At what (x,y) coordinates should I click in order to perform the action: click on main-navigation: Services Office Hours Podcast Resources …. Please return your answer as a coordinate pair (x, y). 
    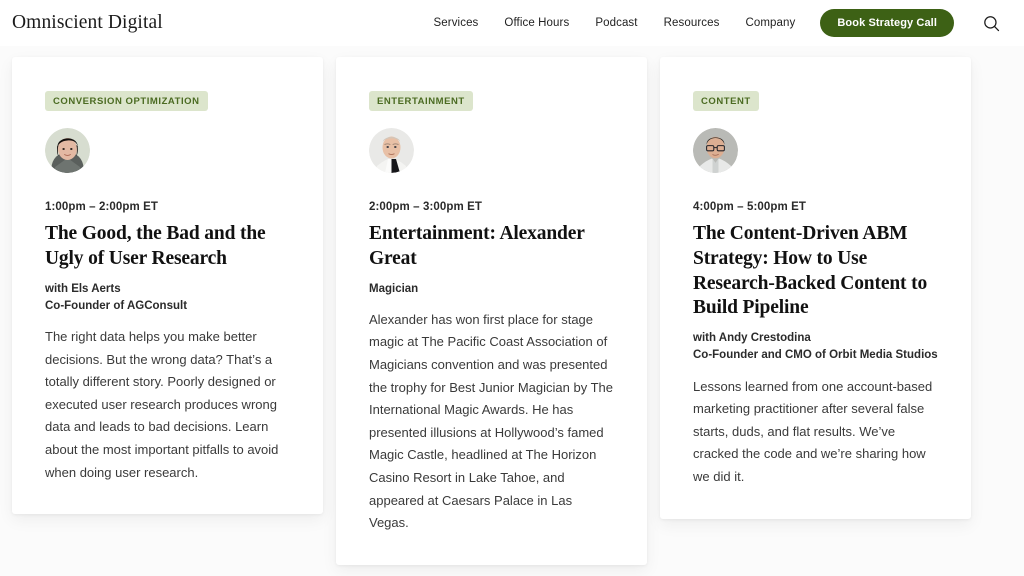
    Looking at the image, I should click on (713, 23).